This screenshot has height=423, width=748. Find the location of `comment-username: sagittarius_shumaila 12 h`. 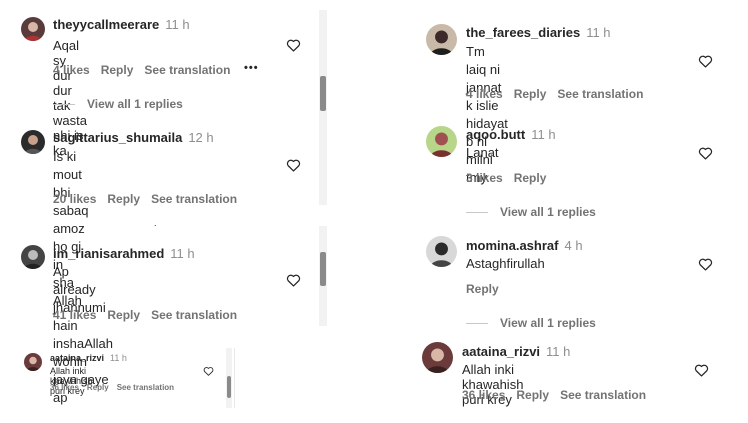

comment-username: sagittarius_shumaila 12 h is located at coordinates (133, 137).